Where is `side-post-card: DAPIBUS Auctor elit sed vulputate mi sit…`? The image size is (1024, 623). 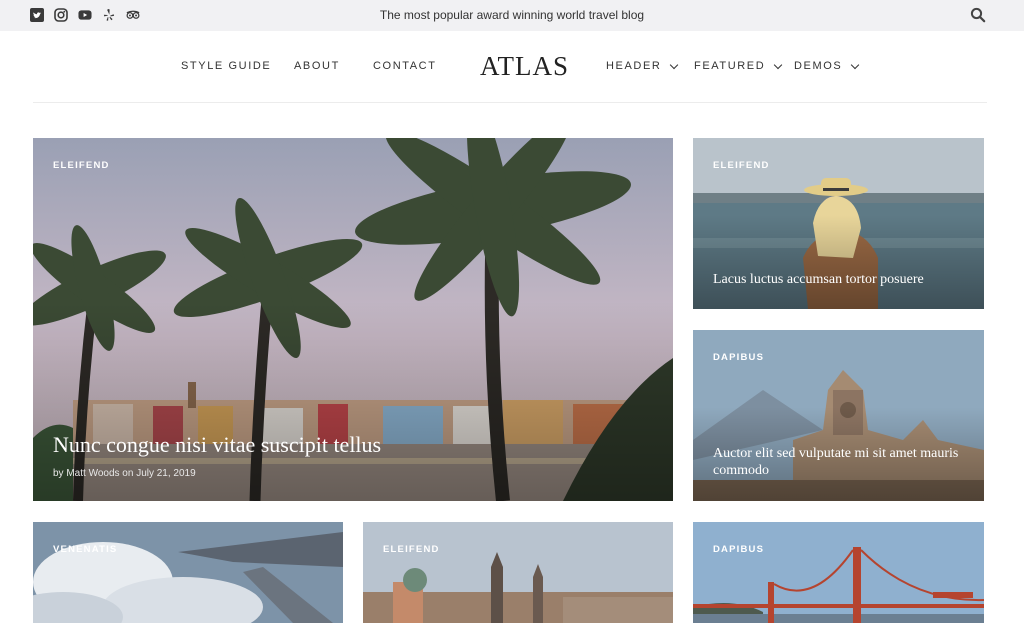 side-post-card: DAPIBUS Auctor elit sed vulputate mi sit… is located at coordinates (838, 415).